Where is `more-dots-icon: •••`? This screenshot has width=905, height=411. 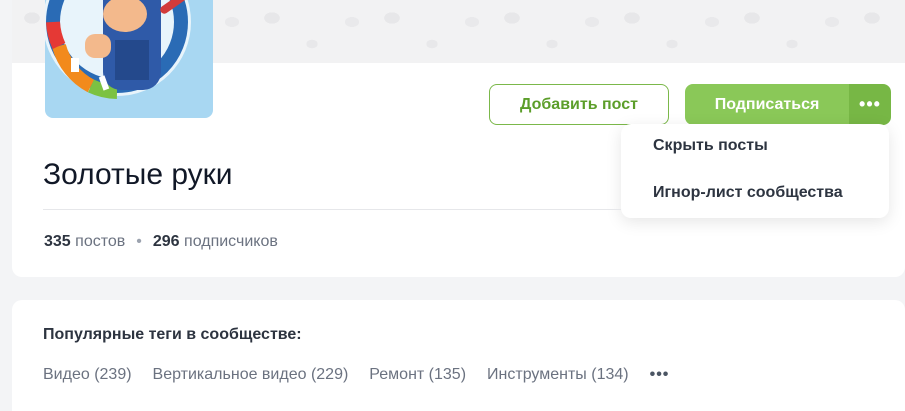 more-dots-icon: ••• is located at coordinates (870, 104).